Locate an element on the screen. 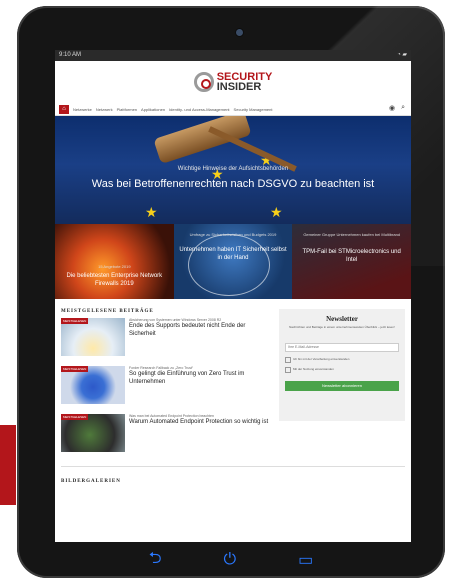 Image resolution: width=453 pixels, height=578 pixels. logo-icon is located at coordinates (203, 82).